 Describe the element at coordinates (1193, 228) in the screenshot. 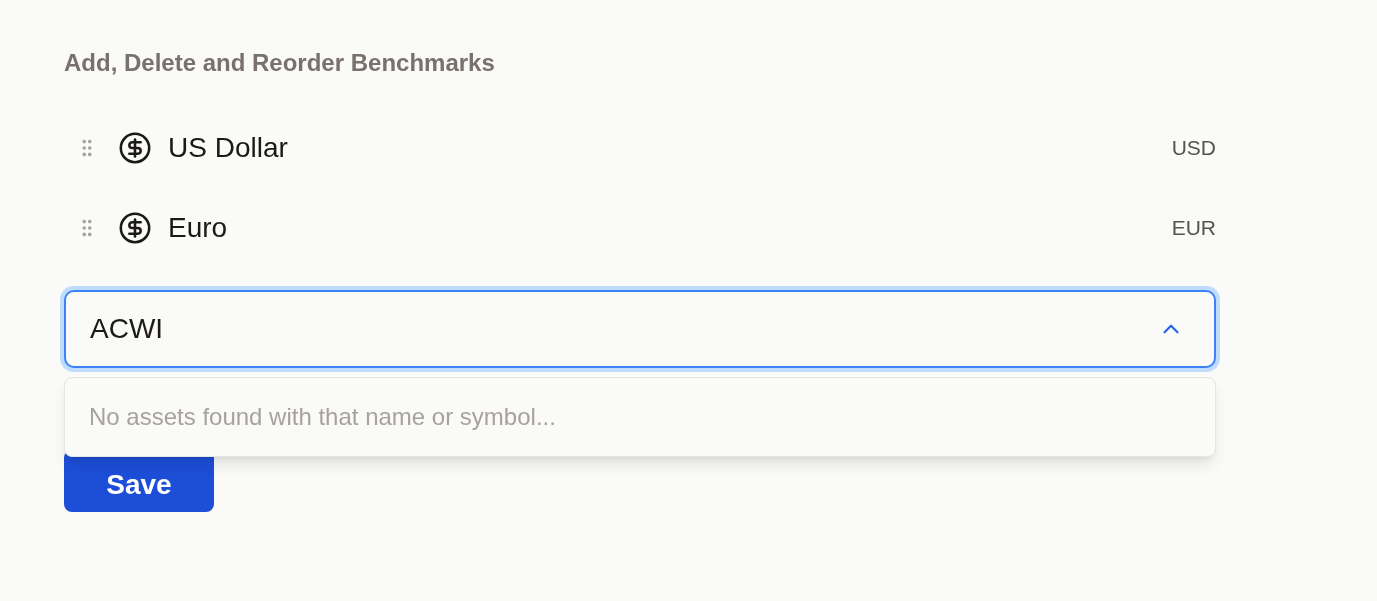

I see `benchmark-symbol: EUR` at that location.